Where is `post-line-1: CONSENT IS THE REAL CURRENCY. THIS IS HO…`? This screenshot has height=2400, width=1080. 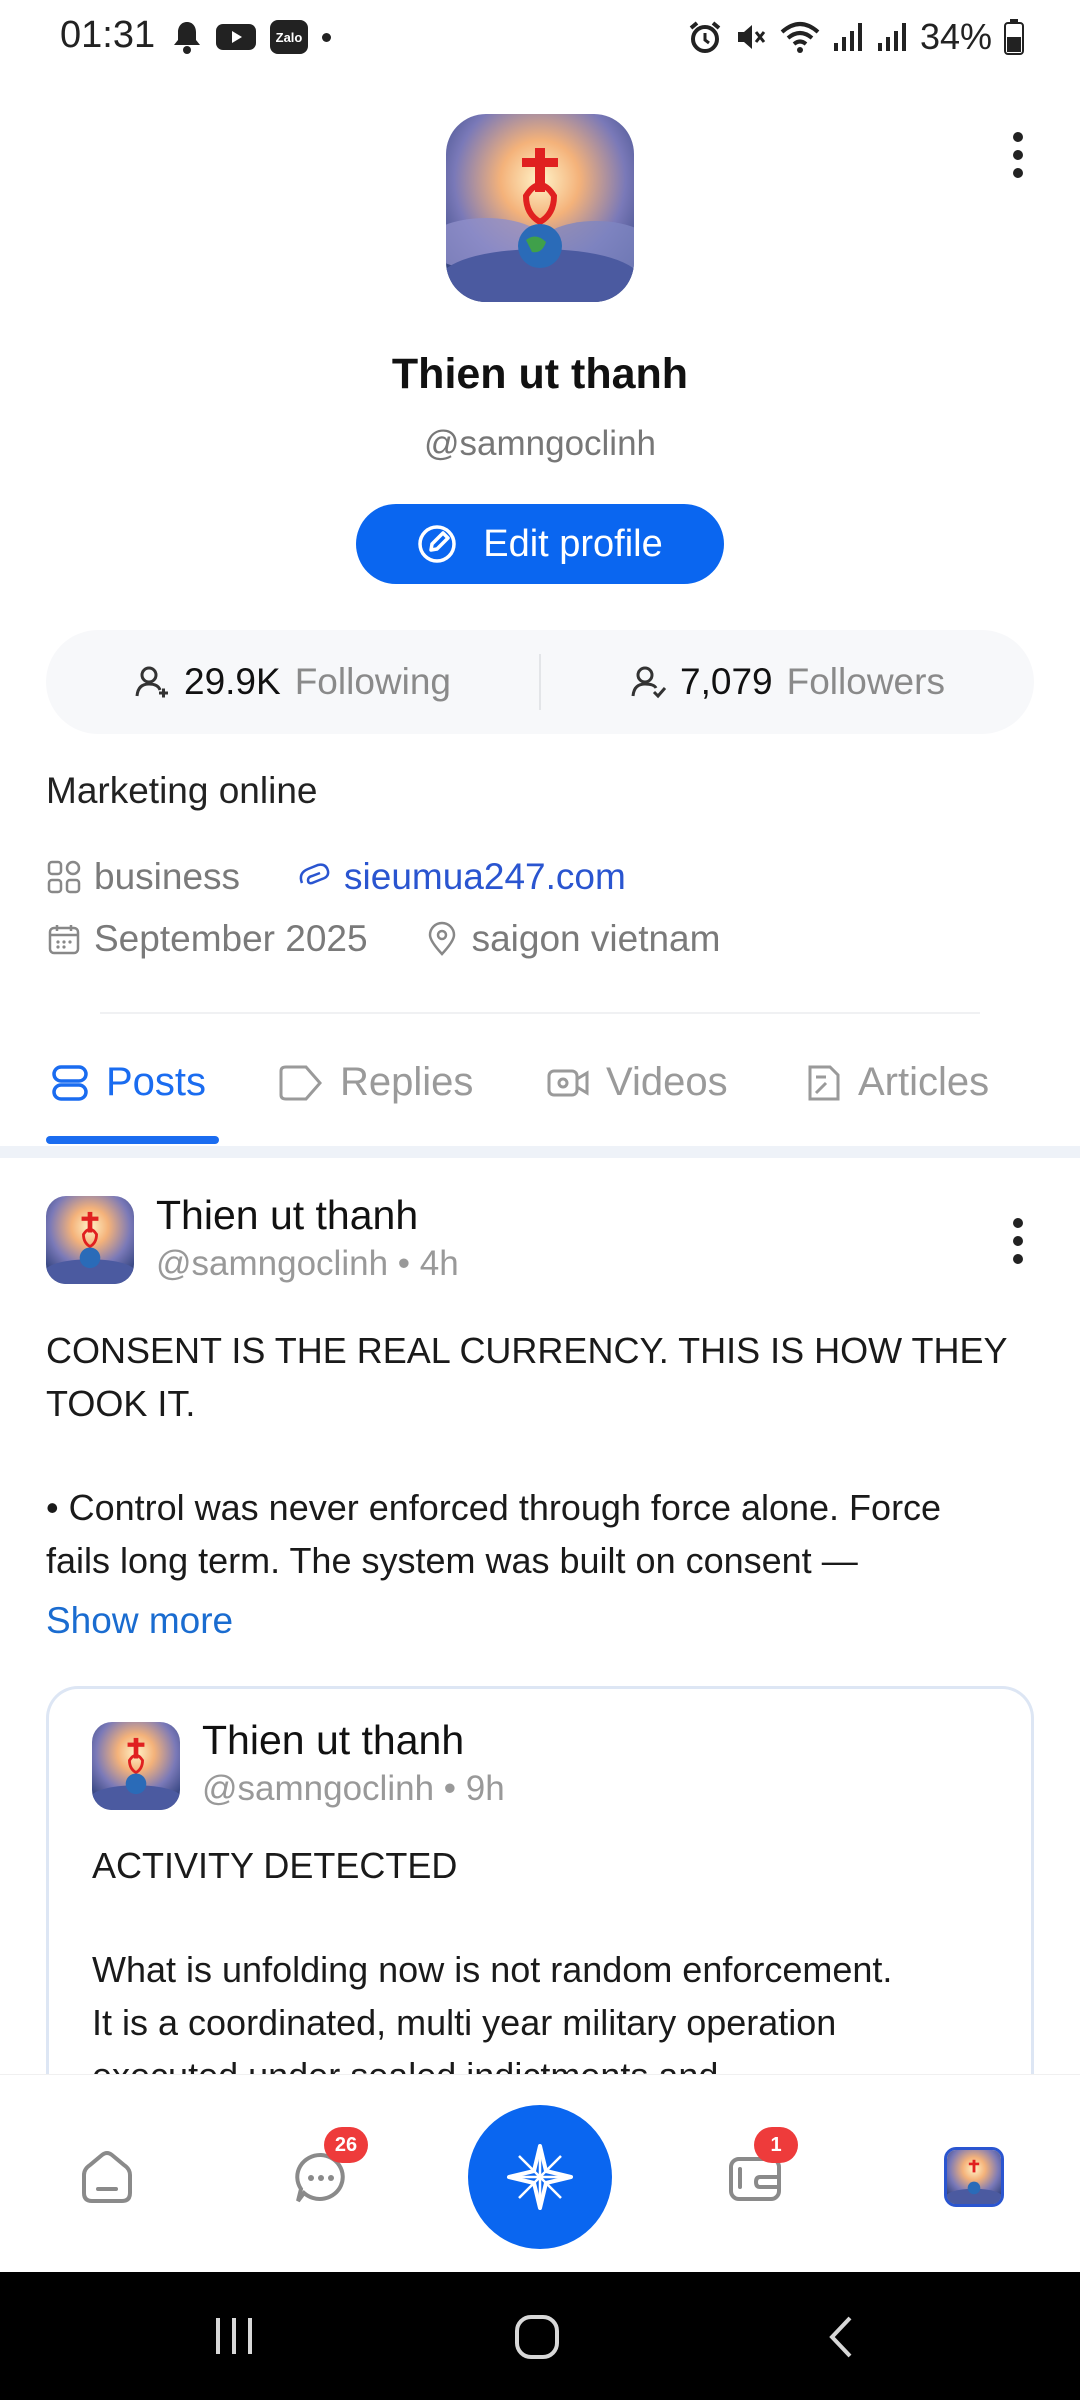 post-line-1: CONSENT IS THE REAL CURRENCY. THIS IS HO… is located at coordinates (527, 1350).